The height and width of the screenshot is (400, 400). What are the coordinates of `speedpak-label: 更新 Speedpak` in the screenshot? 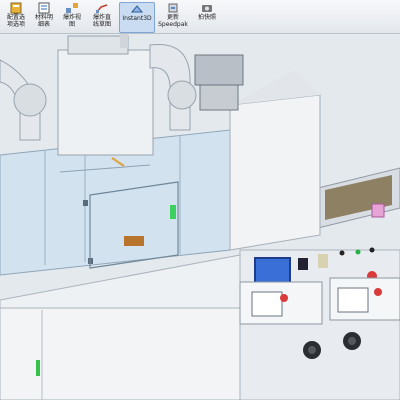 It's located at (173, 21).